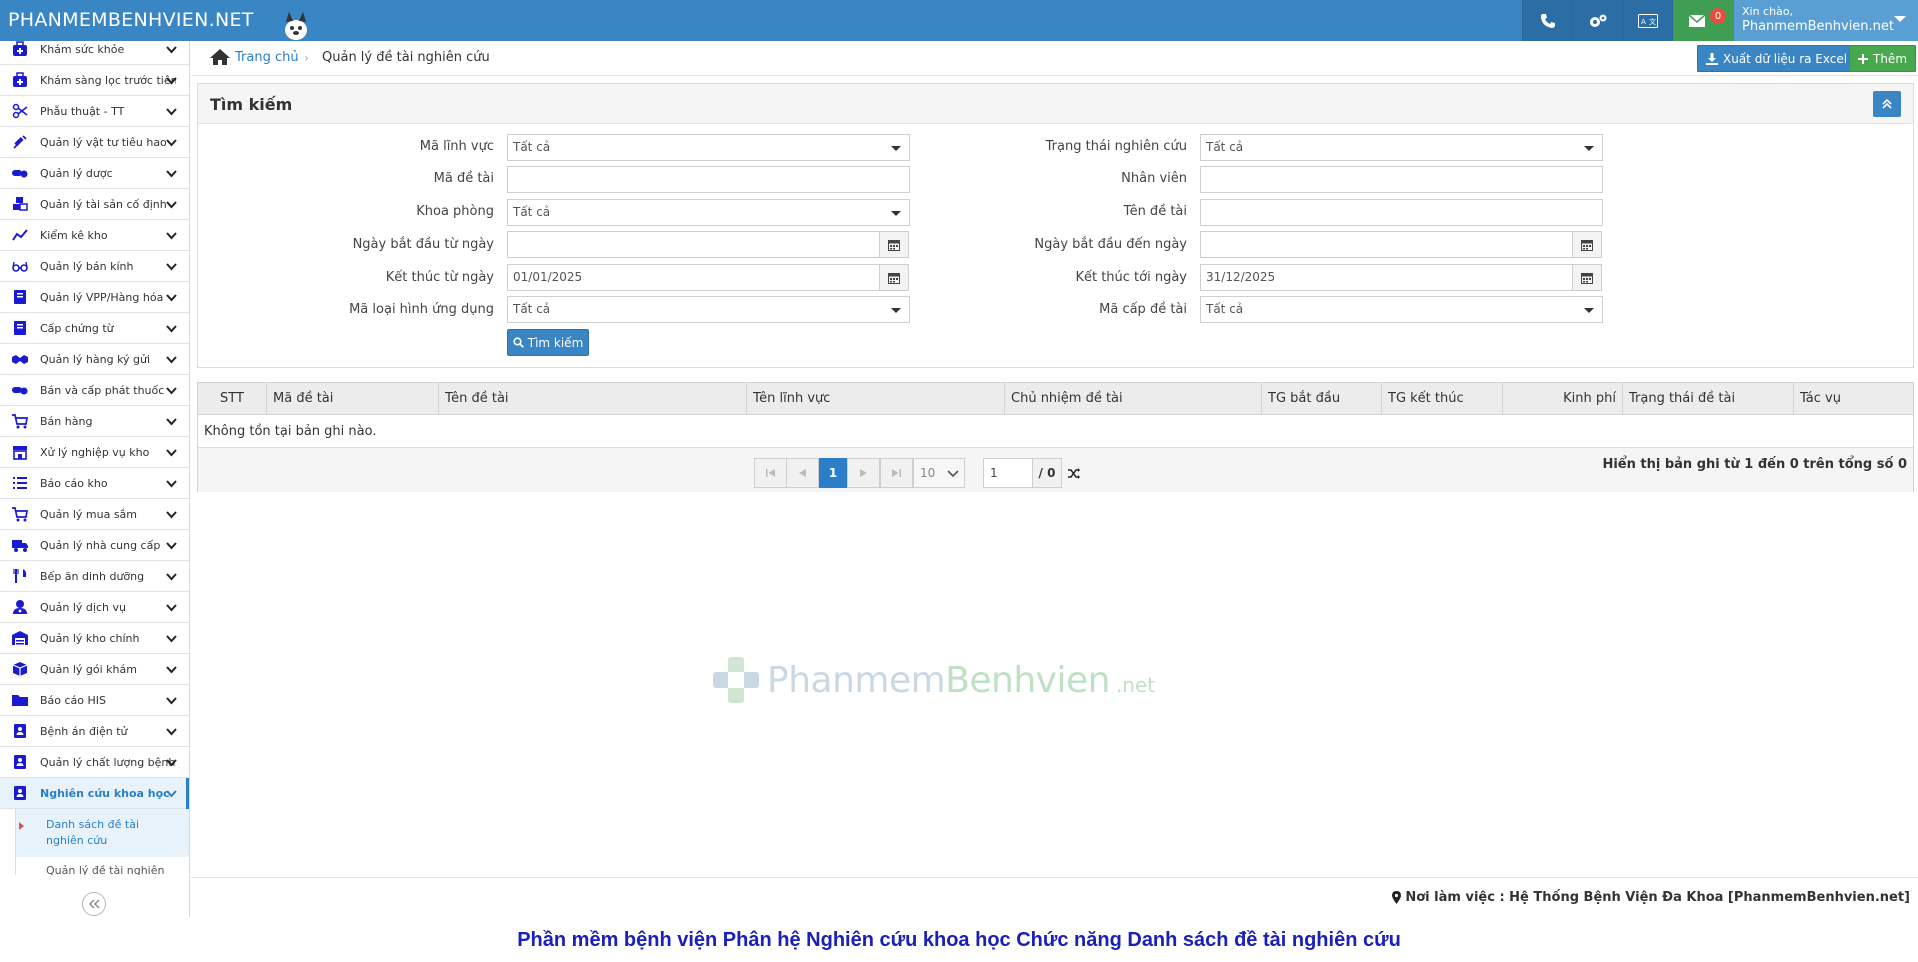 The image size is (1918, 962). What do you see at coordinates (232, 399) in the screenshot?
I see `column-header: STT` at bounding box center [232, 399].